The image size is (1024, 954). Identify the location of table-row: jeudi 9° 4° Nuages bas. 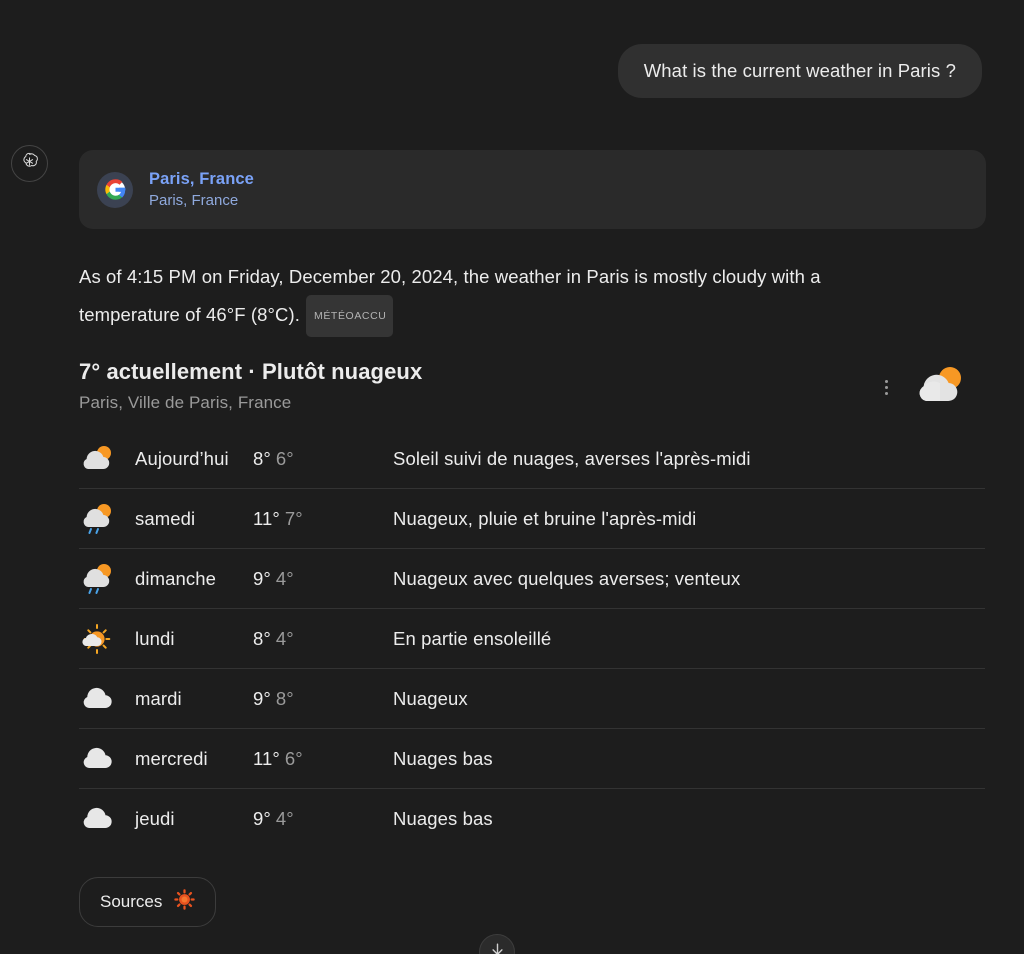
(532, 819).